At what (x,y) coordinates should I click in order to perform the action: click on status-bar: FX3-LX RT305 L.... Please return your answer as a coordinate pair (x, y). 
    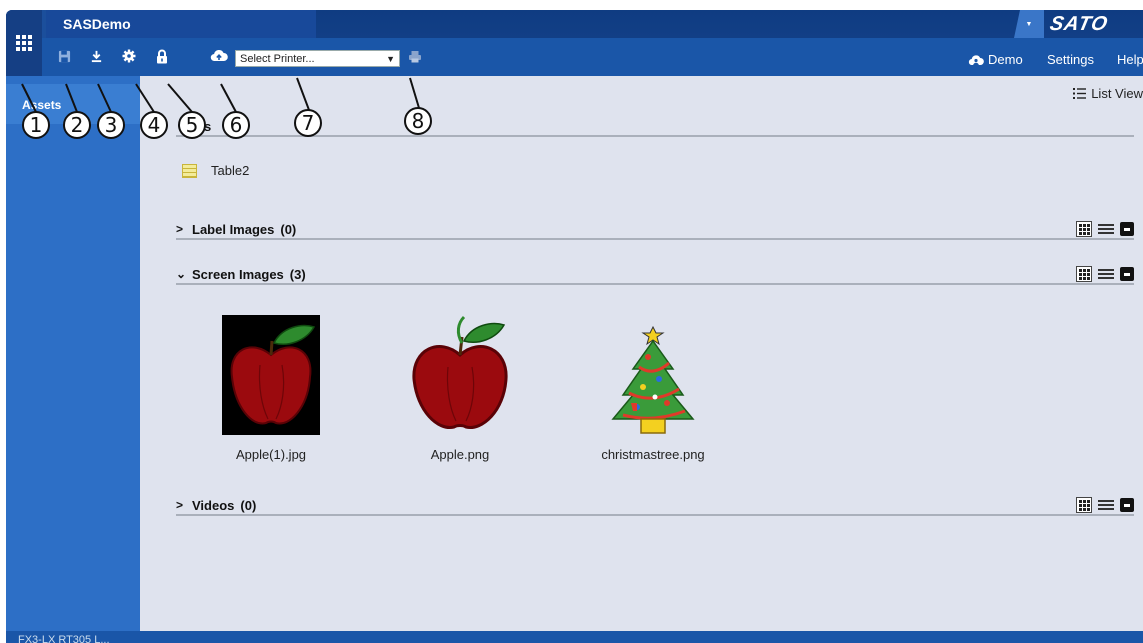
    Looking at the image, I should click on (574, 637).